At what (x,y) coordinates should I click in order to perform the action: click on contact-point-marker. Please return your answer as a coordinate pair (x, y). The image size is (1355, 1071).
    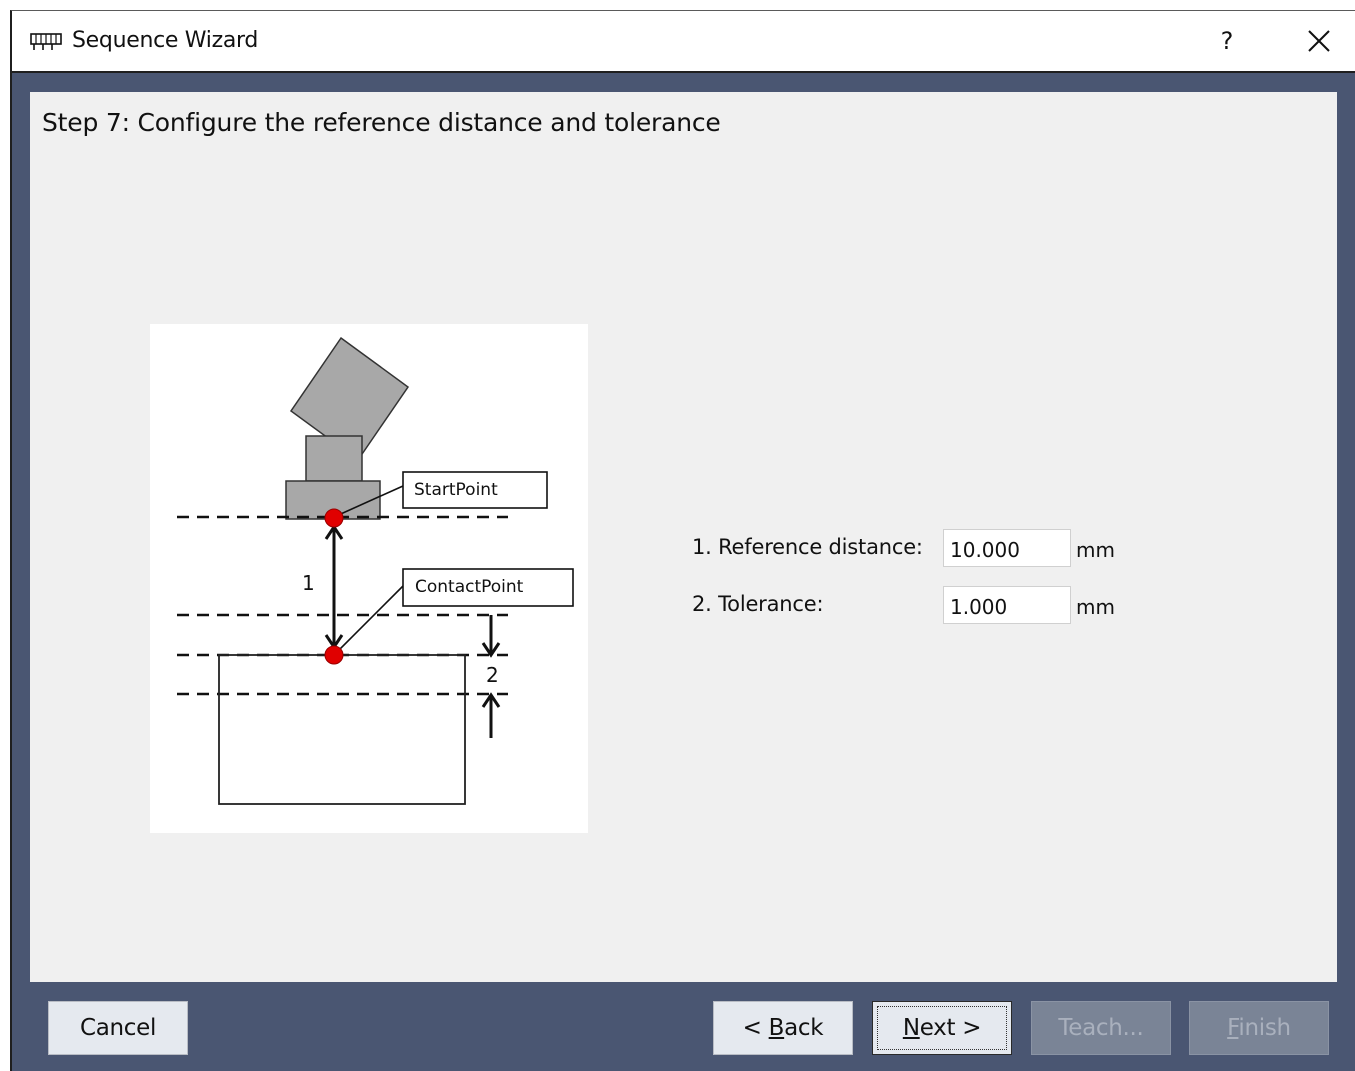
    Looking at the image, I should click on (334, 655).